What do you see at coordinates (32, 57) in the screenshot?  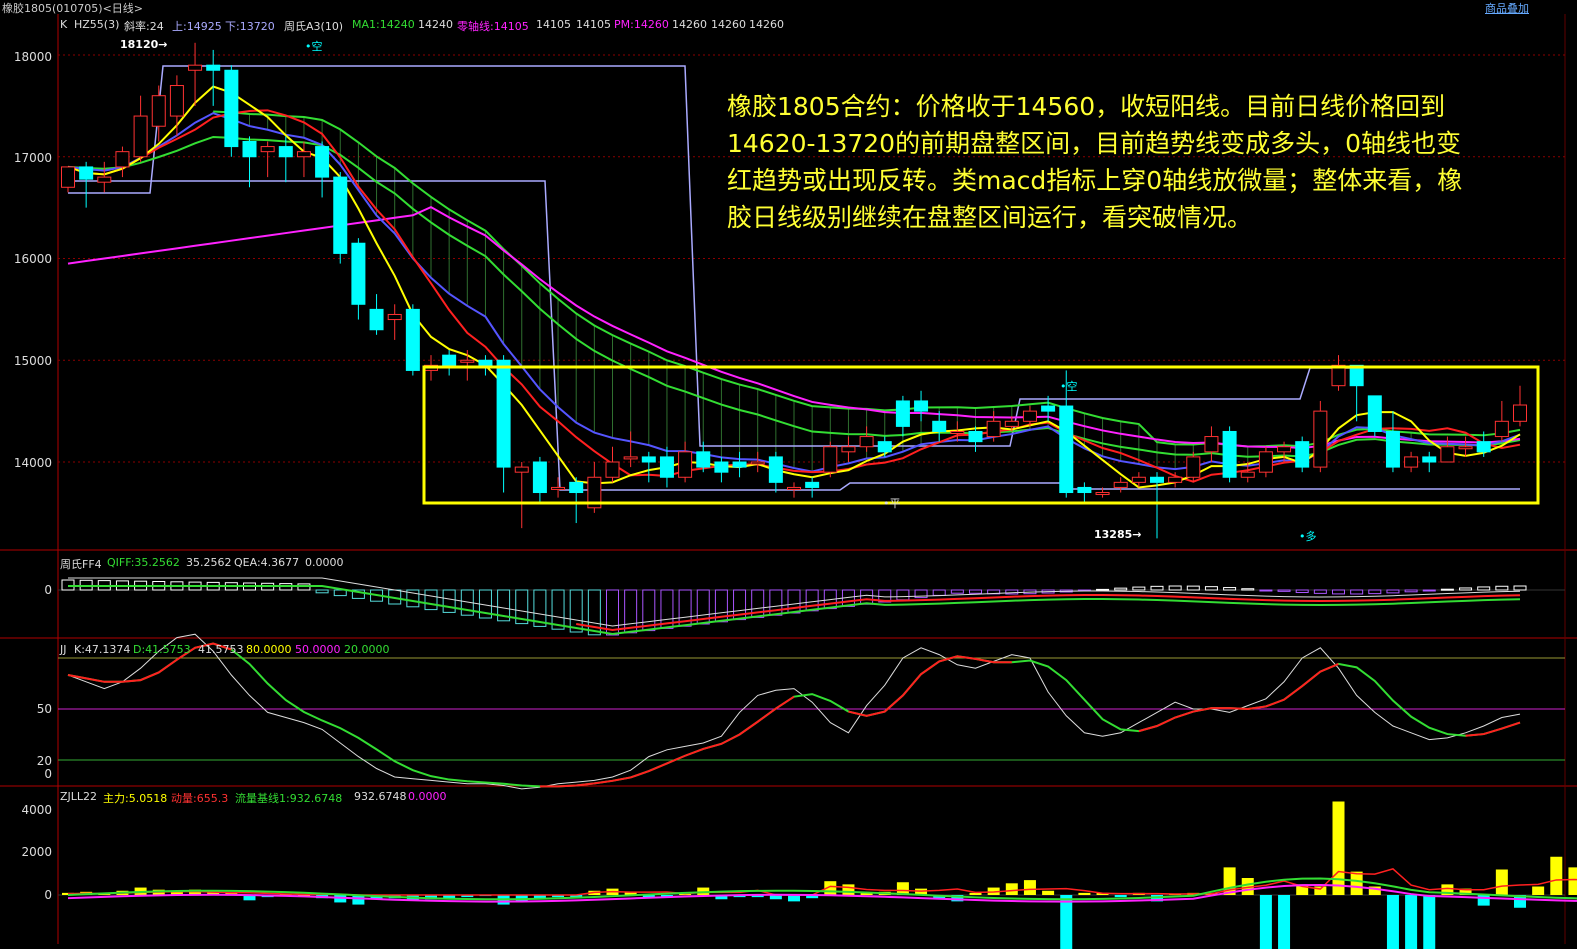 I see `y-tick: 18000` at bounding box center [32, 57].